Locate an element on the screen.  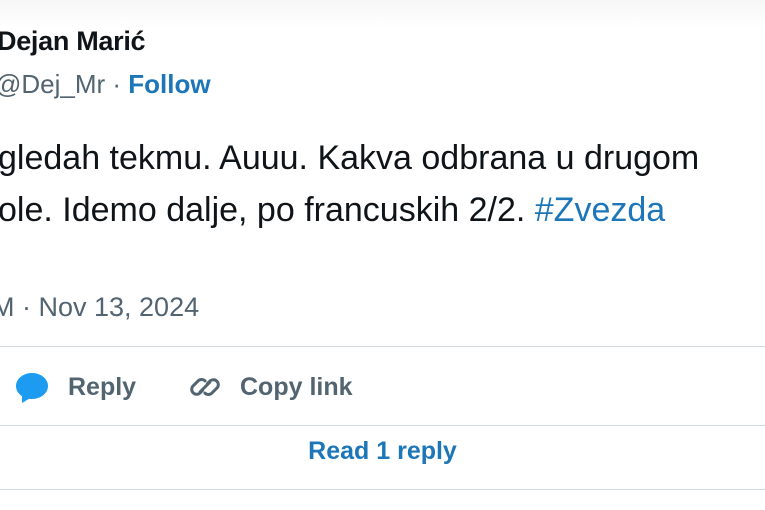
read-replies-button: Read 1 reply is located at coordinates (382, 451).